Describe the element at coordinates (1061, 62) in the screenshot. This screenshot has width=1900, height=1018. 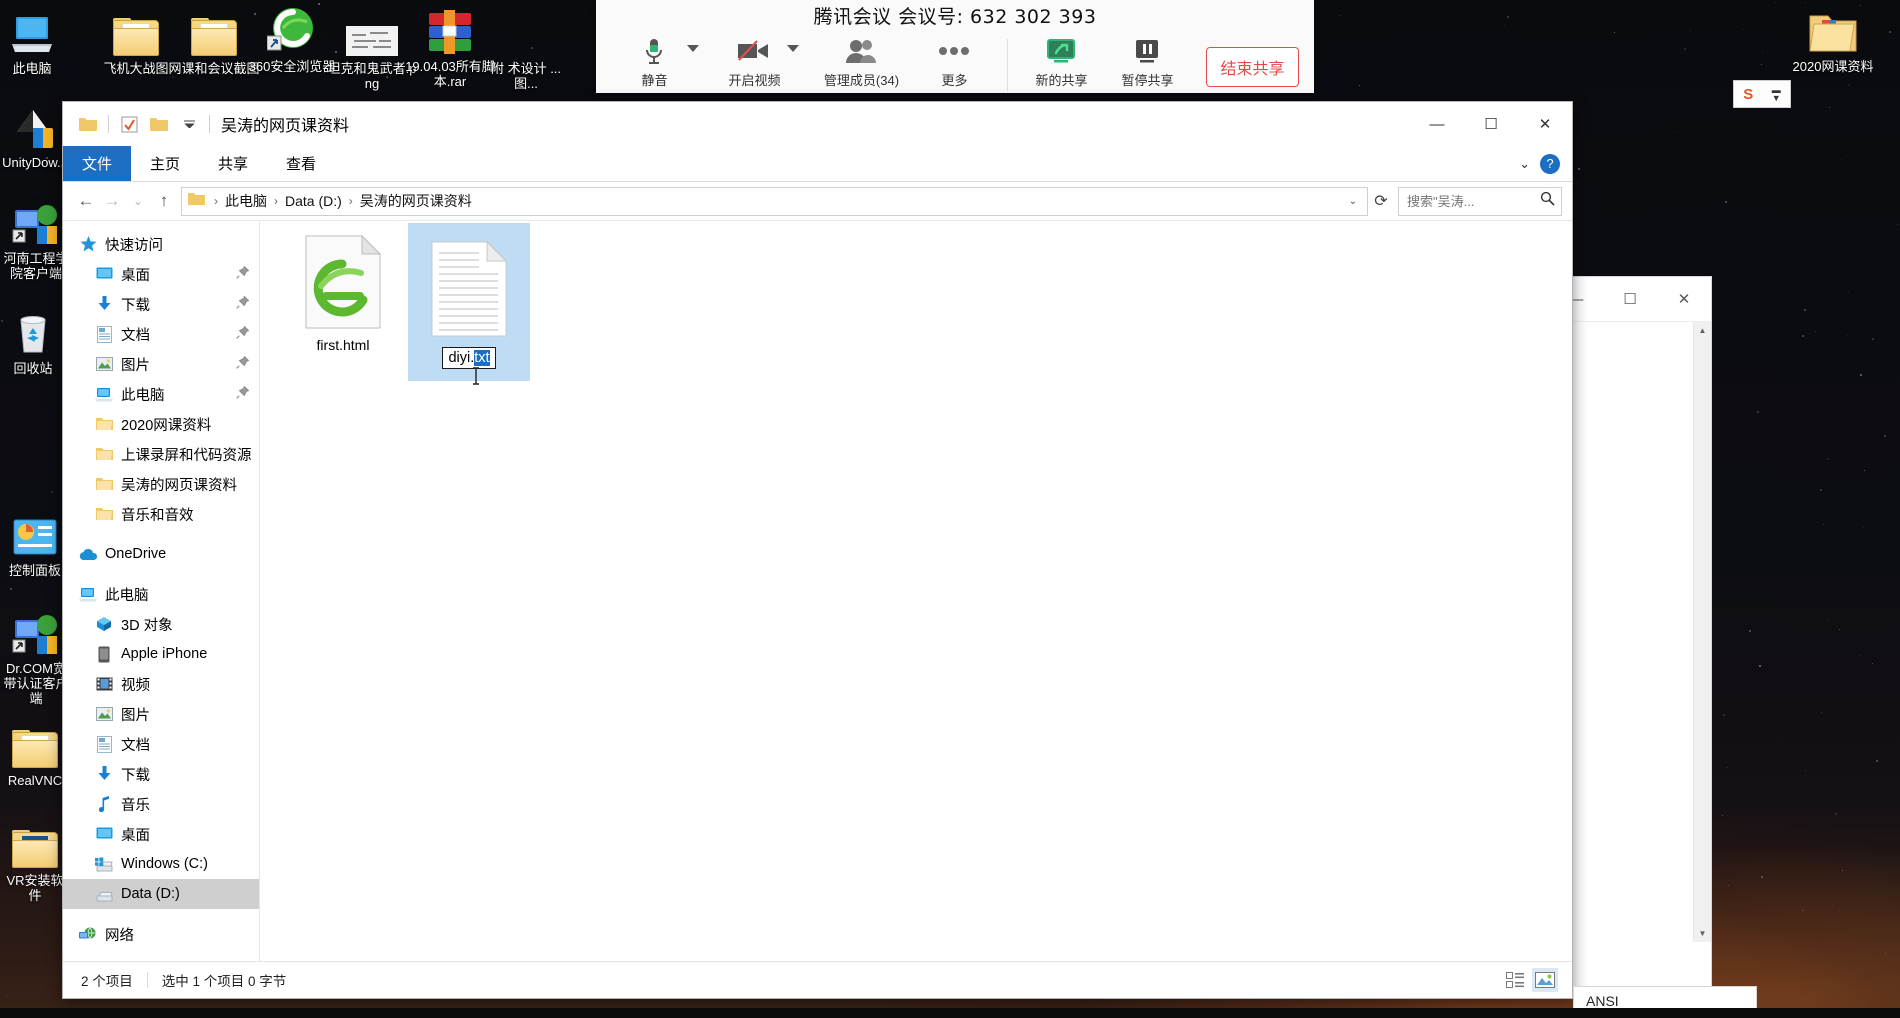
I see `meeting-new-share-button: 新的共享` at that location.